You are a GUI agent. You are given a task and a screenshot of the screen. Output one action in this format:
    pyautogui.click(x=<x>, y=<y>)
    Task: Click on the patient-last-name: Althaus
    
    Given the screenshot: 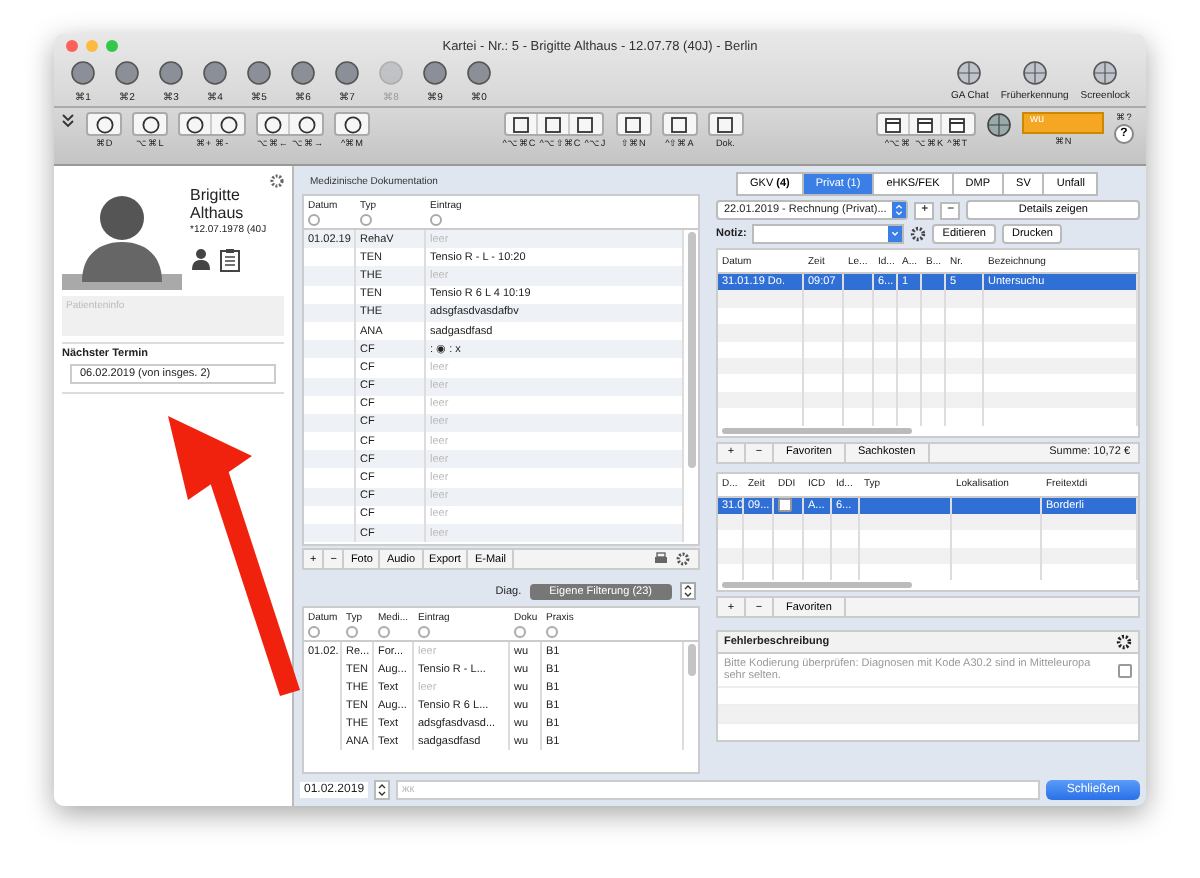 What is the action you would take?
    pyautogui.click(x=218, y=213)
    